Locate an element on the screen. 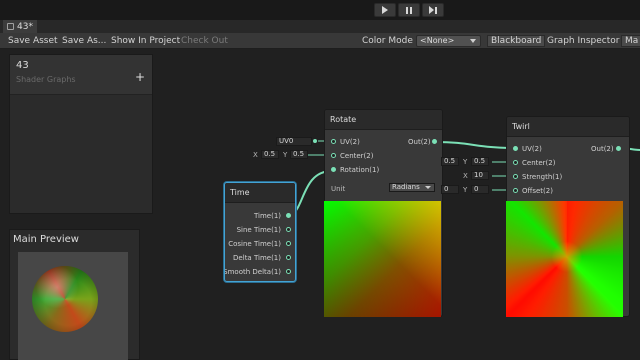 This screenshot has height=360, width=640. twirl-out-port: Out(2) is located at coordinates (602, 149).